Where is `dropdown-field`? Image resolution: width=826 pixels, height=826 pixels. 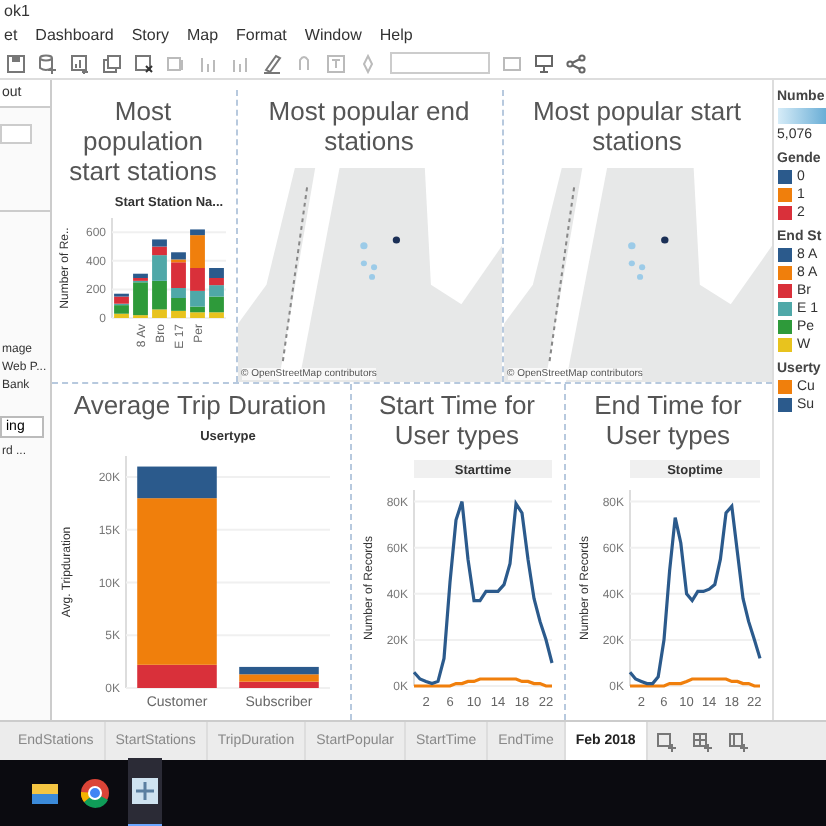
dropdown-field is located at coordinates (440, 63).